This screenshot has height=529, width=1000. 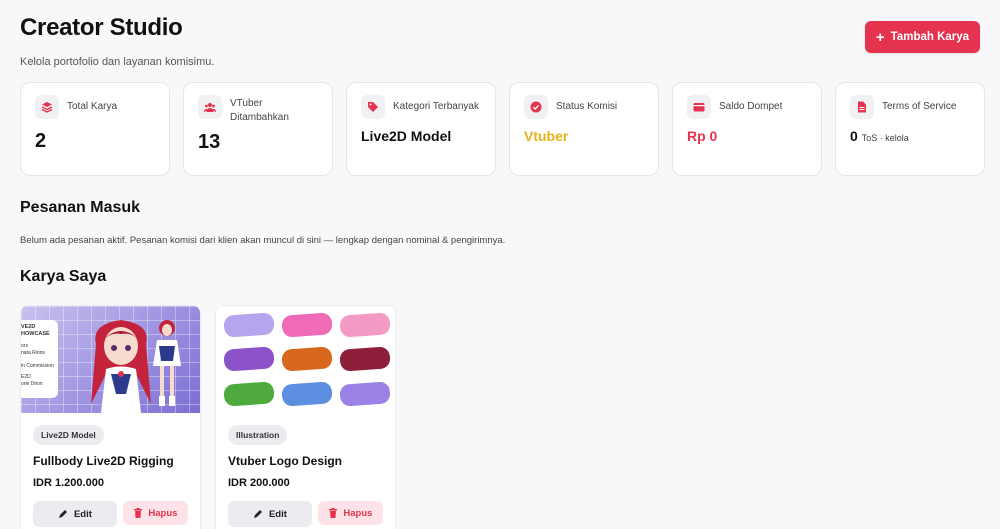 I want to click on file-icon, so click(x=862, y=107).